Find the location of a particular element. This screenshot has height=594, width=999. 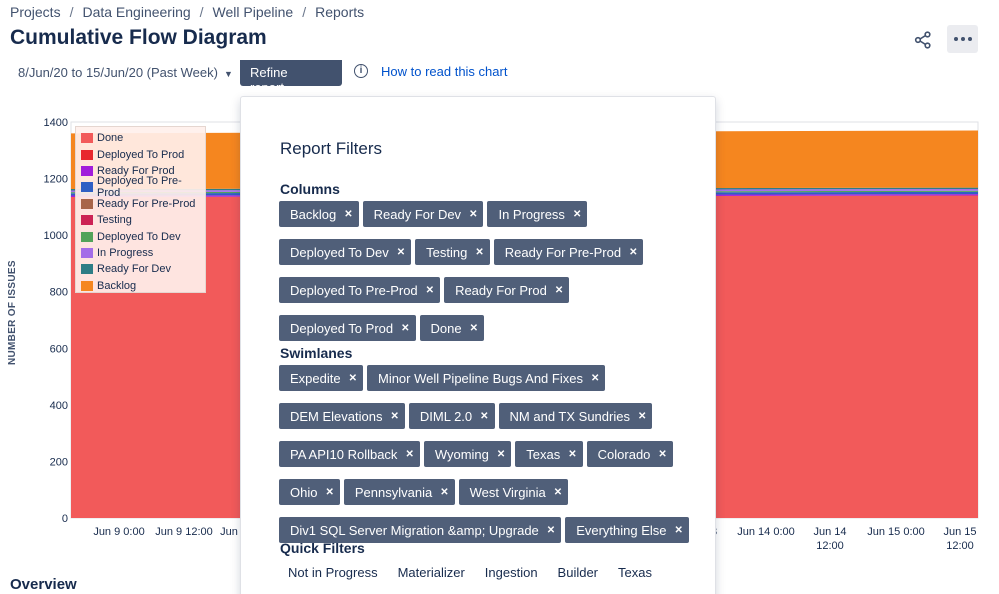

column-tag-label: Ready For Dev is located at coordinates (417, 214).